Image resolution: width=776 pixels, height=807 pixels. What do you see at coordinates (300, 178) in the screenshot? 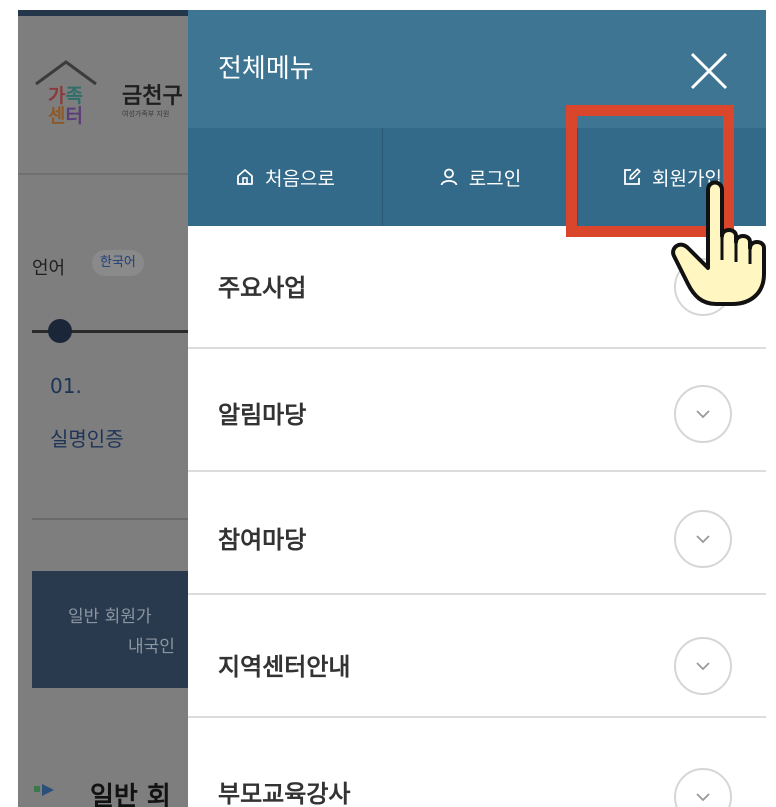
I see `home-label: 처음으로` at bounding box center [300, 178].